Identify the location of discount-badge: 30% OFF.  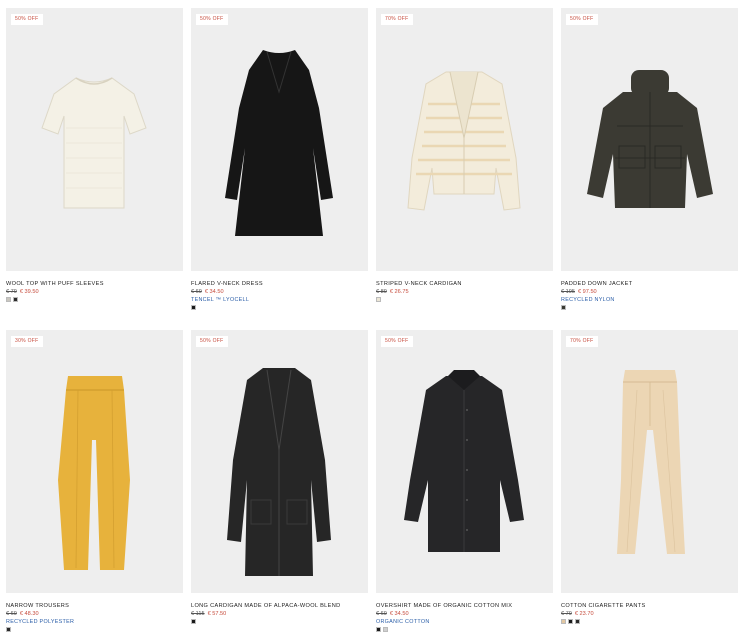
(27, 341).